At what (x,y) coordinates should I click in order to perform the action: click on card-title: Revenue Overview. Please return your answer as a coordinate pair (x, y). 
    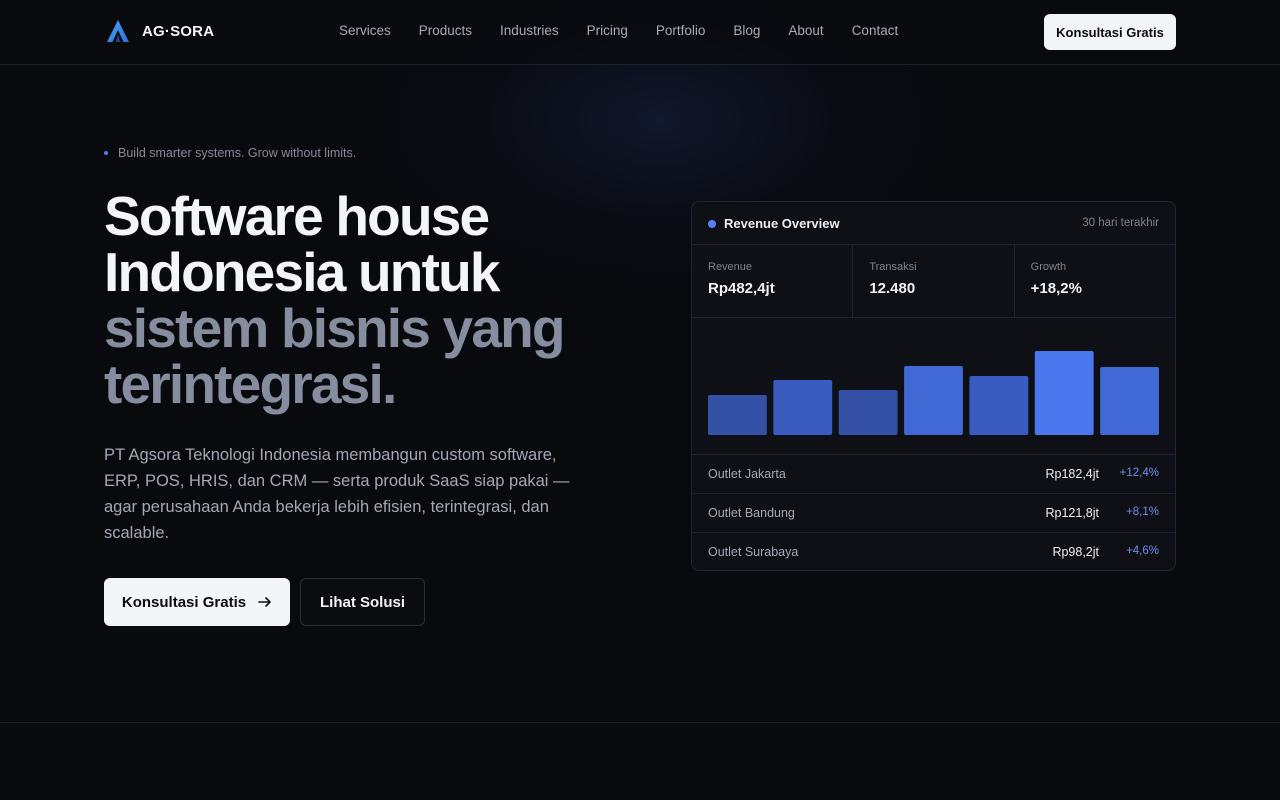
    Looking at the image, I should click on (782, 223).